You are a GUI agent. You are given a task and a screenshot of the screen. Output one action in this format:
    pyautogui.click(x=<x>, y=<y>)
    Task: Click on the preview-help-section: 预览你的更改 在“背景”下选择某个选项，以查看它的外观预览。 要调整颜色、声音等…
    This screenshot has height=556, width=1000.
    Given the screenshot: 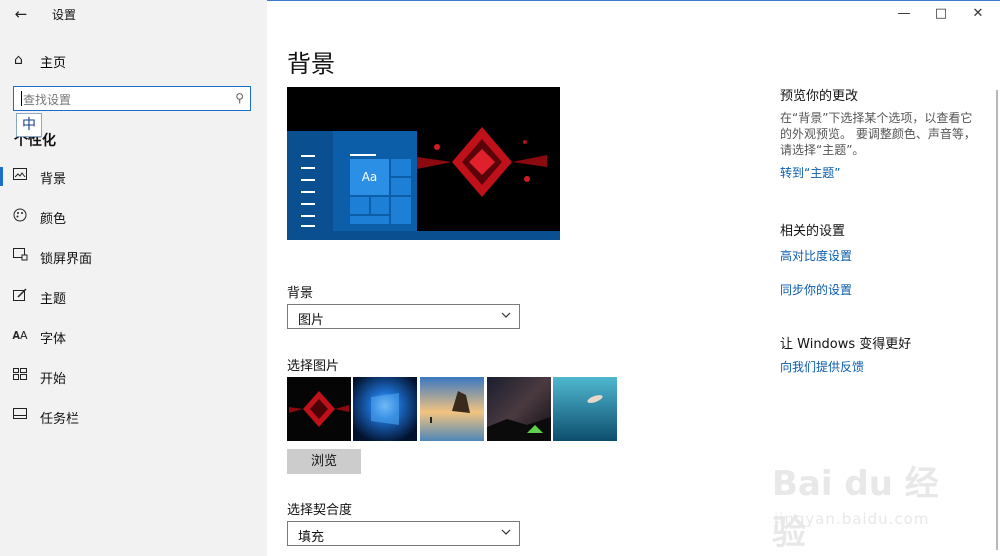 What is the action you would take?
    pyautogui.click(x=880, y=133)
    